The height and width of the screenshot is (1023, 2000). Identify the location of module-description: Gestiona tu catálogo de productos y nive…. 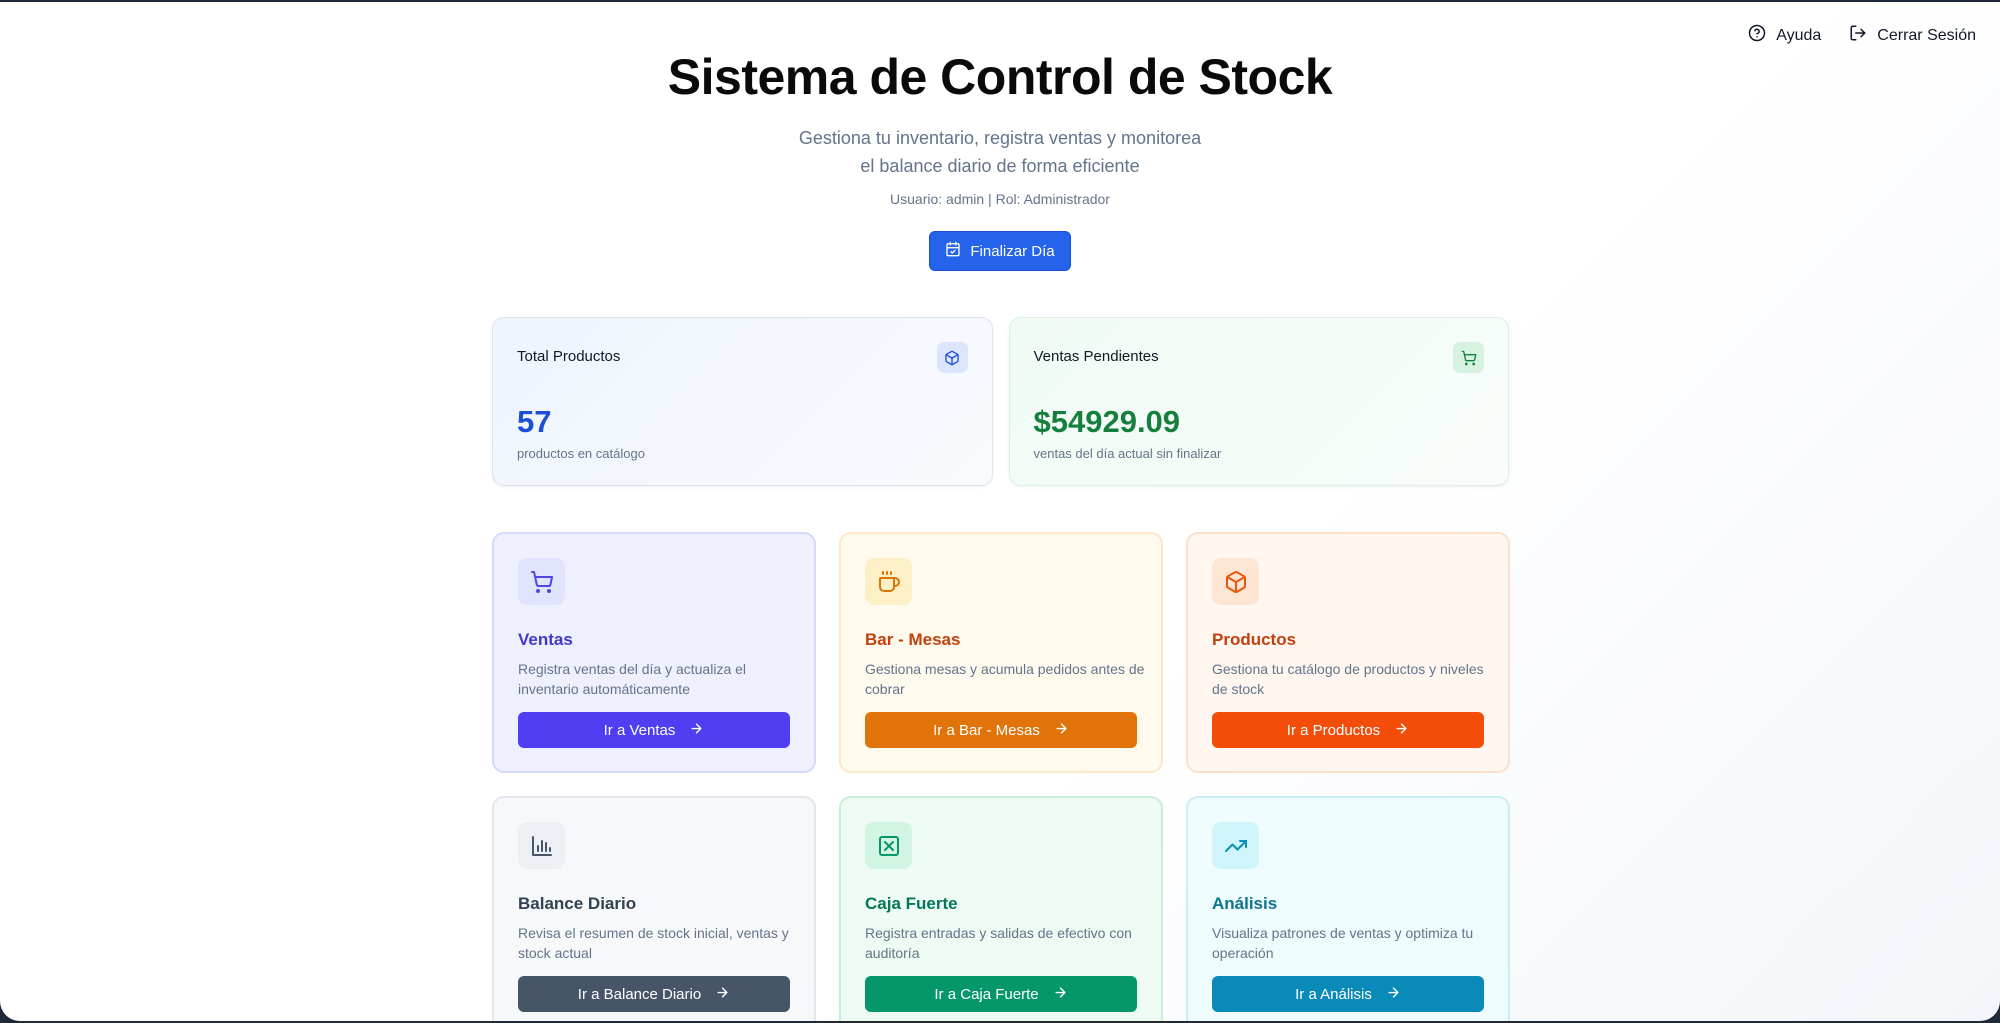
(1348, 679).